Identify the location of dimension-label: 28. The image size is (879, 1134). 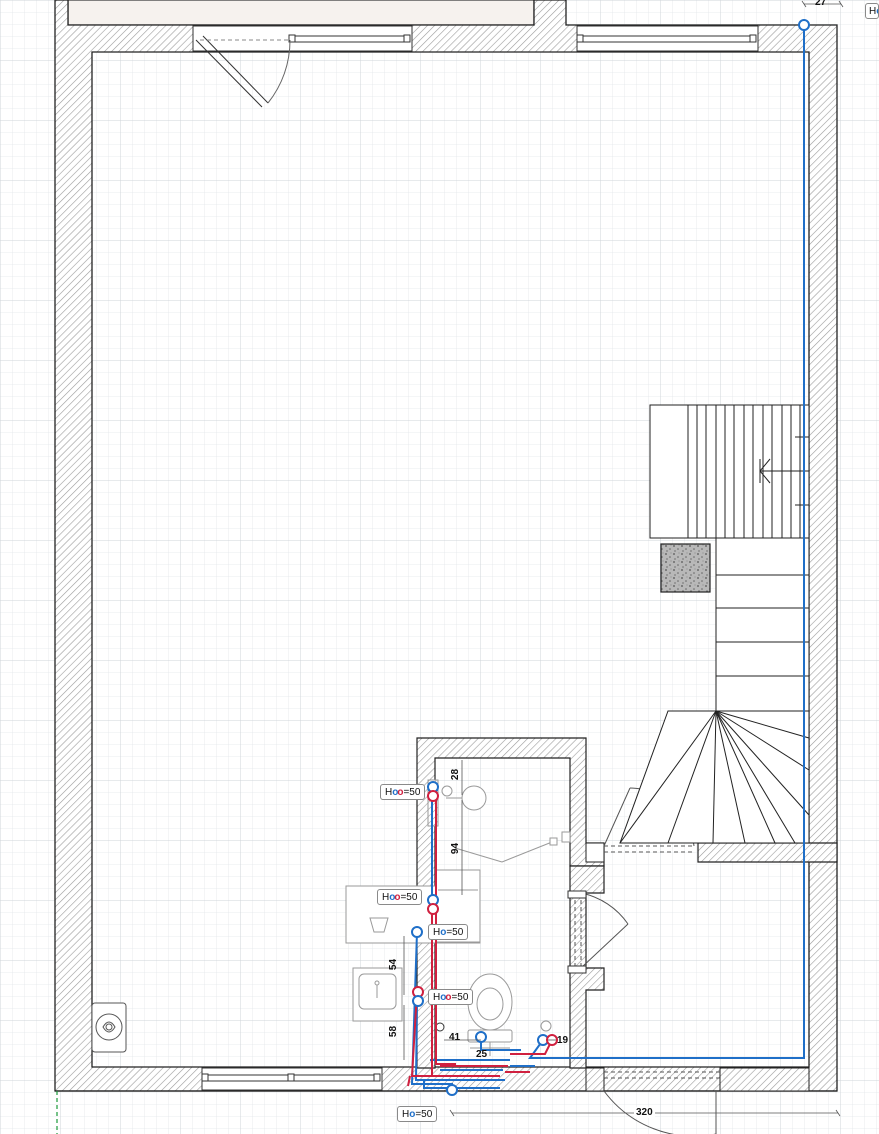
(456, 774).